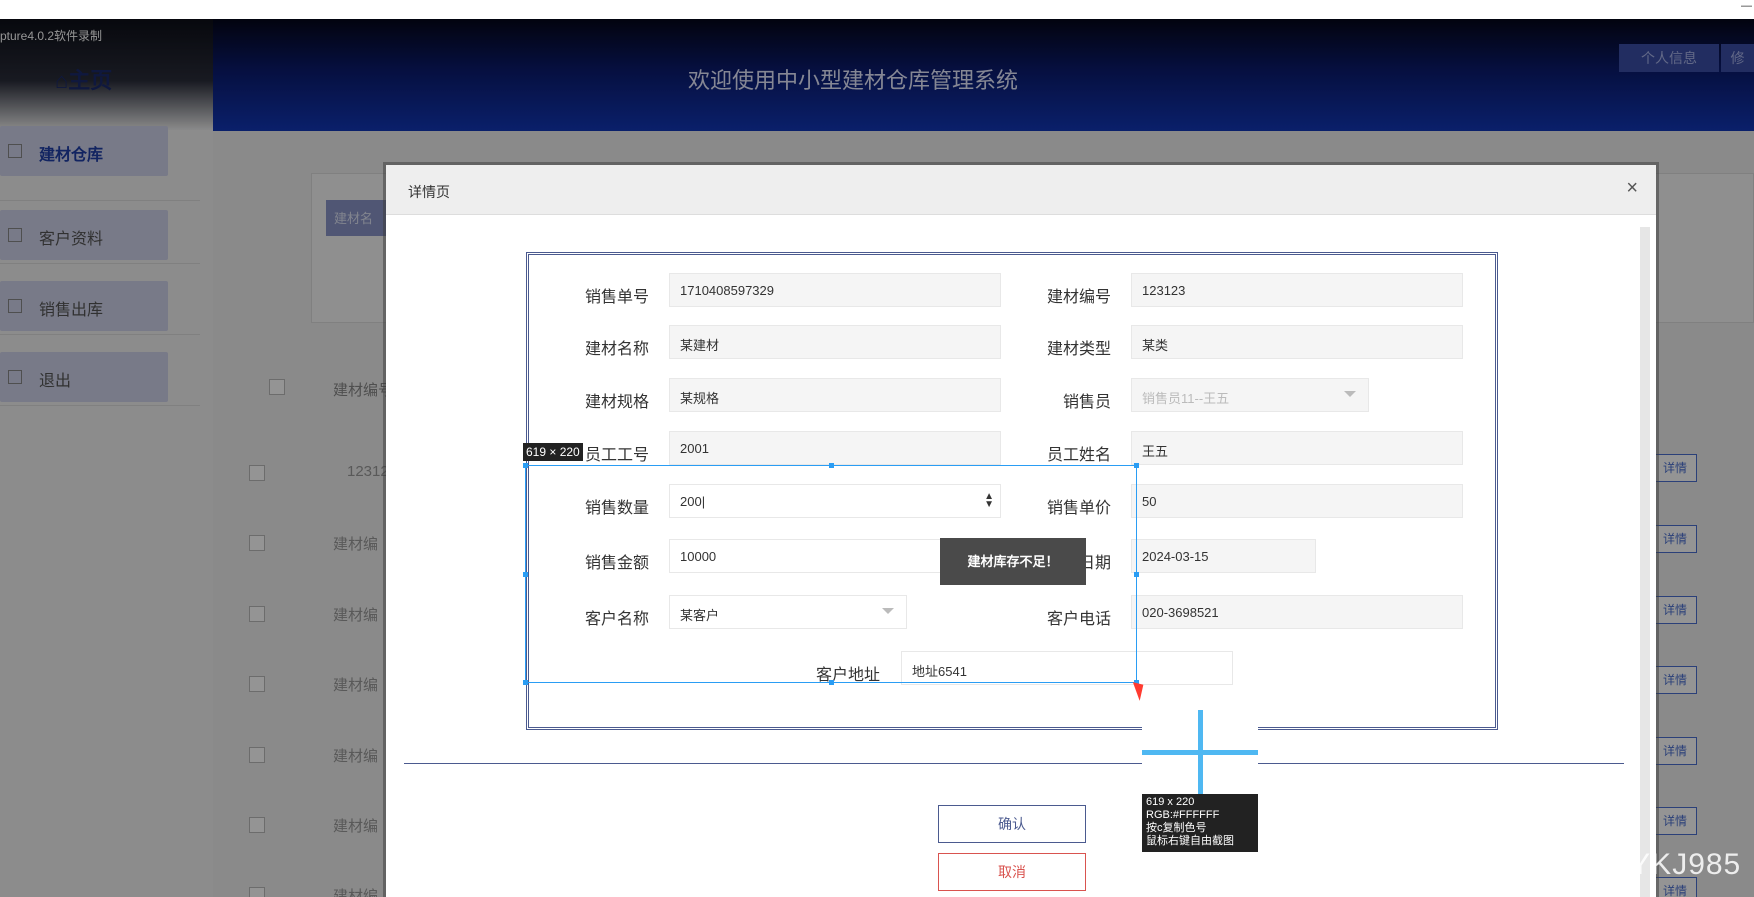  Describe the element at coordinates (1297, 501) in the screenshot. I see `unit-price-field: 50` at that location.